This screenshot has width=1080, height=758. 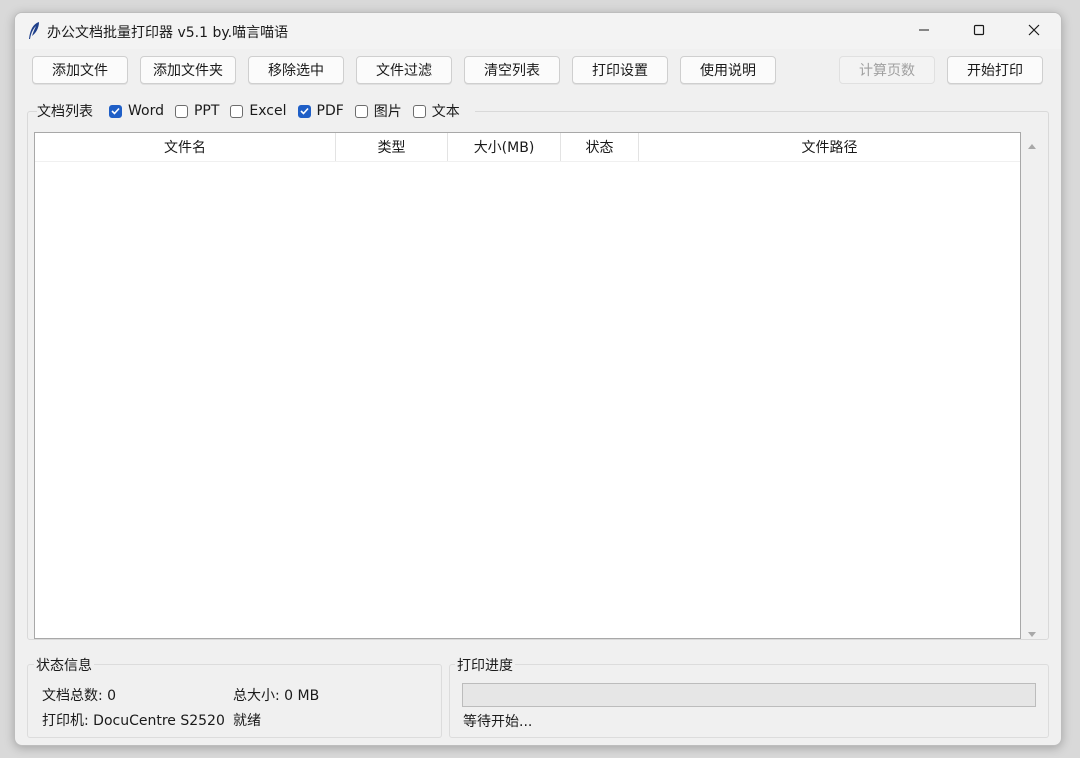 What do you see at coordinates (80, 70) in the screenshot?
I see `add-file-button: 添加文件` at bounding box center [80, 70].